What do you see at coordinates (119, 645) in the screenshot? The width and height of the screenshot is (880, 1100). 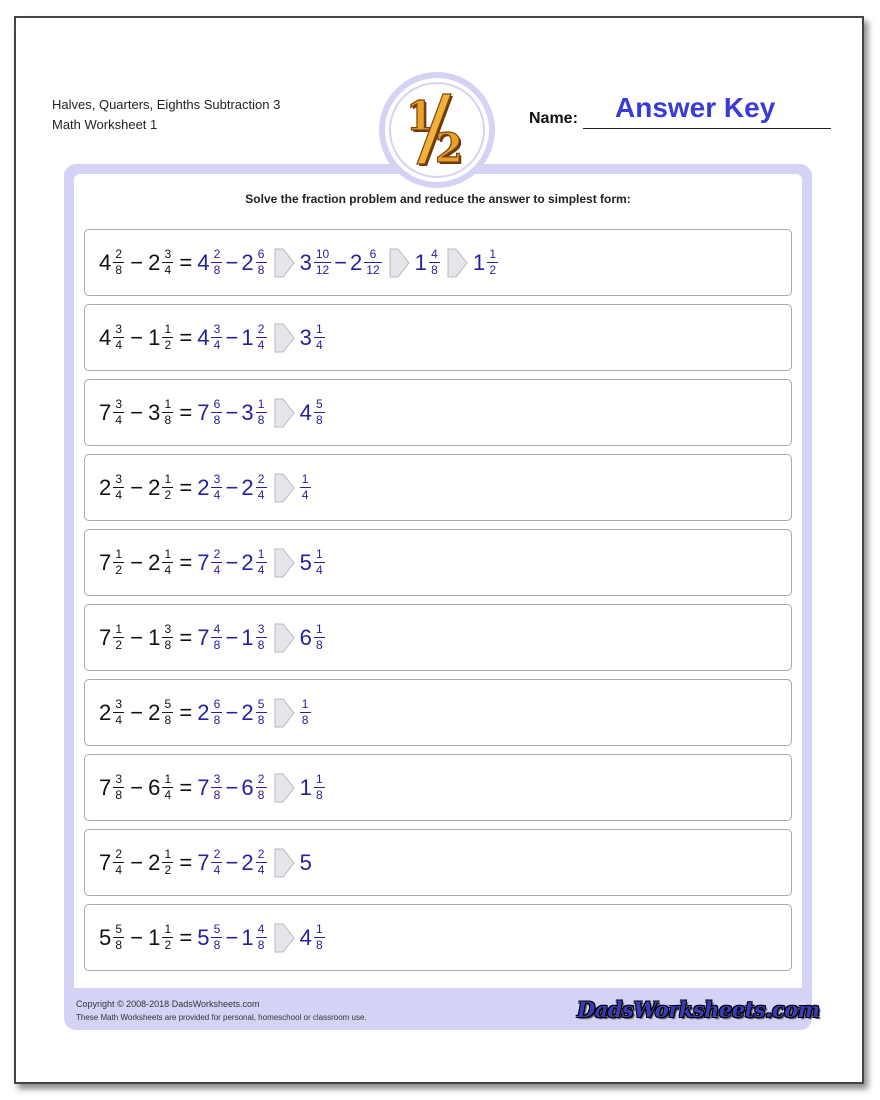 I see `denominator: 2` at bounding box center [119, 645].